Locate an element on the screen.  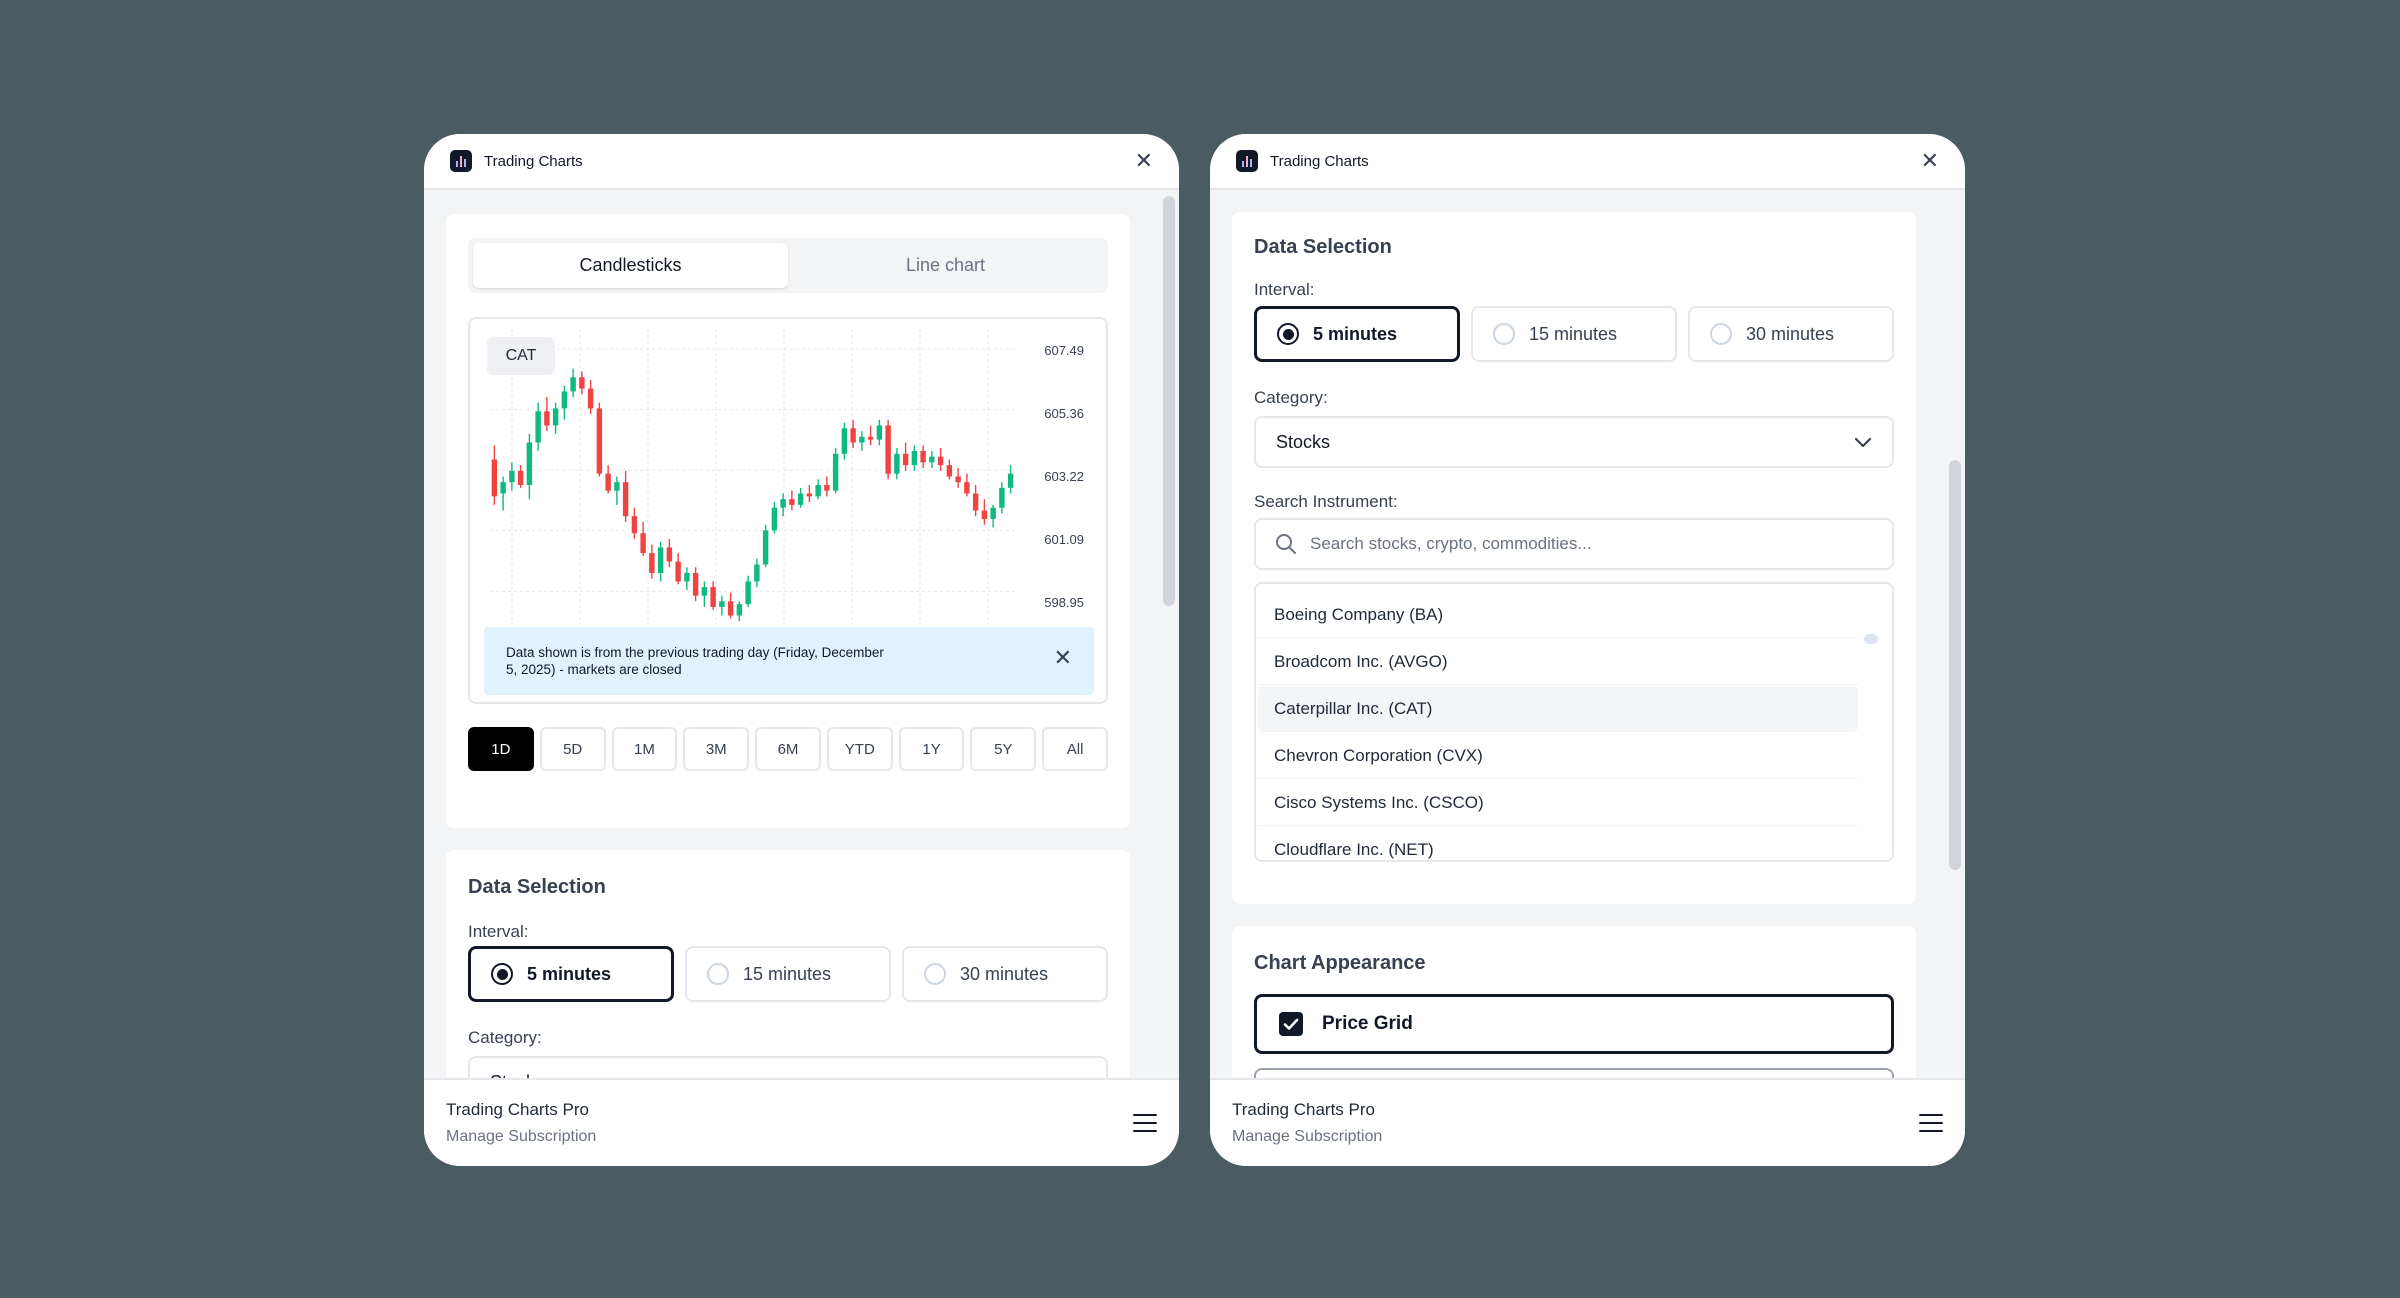
price-axis-label: 607.49 is located at coordinates (1064, 350).